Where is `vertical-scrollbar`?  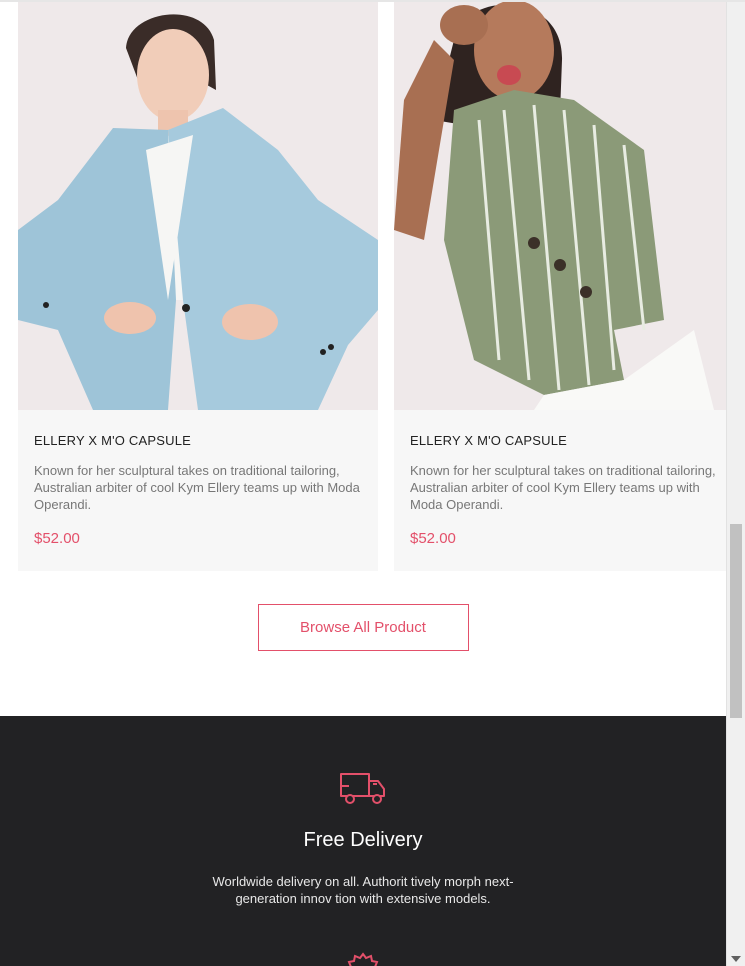 vertical-scrollbar is located at coordinates (735, 483).